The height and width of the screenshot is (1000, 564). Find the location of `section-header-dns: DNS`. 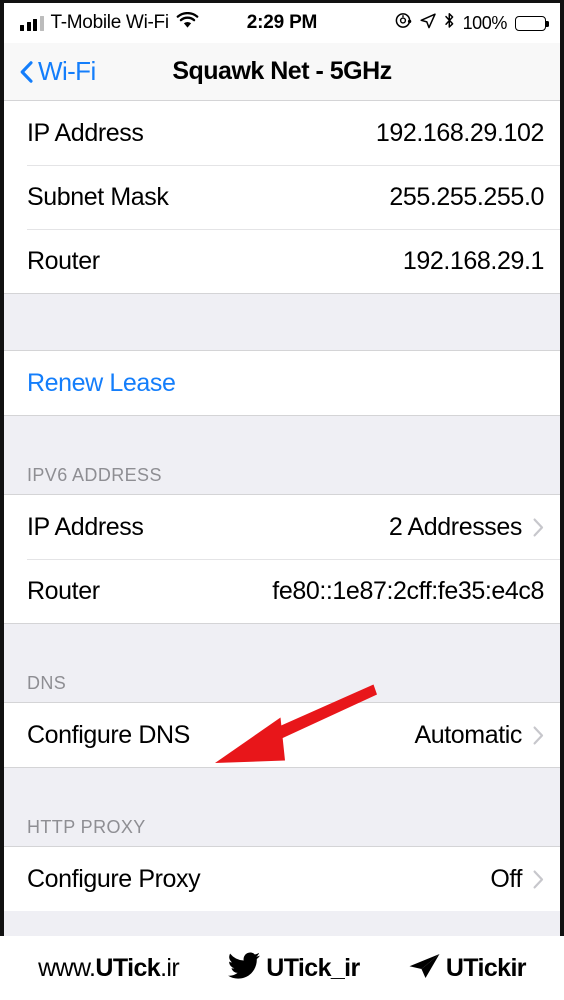

section-header-dns: DNS is located at coordinates (282, 663).